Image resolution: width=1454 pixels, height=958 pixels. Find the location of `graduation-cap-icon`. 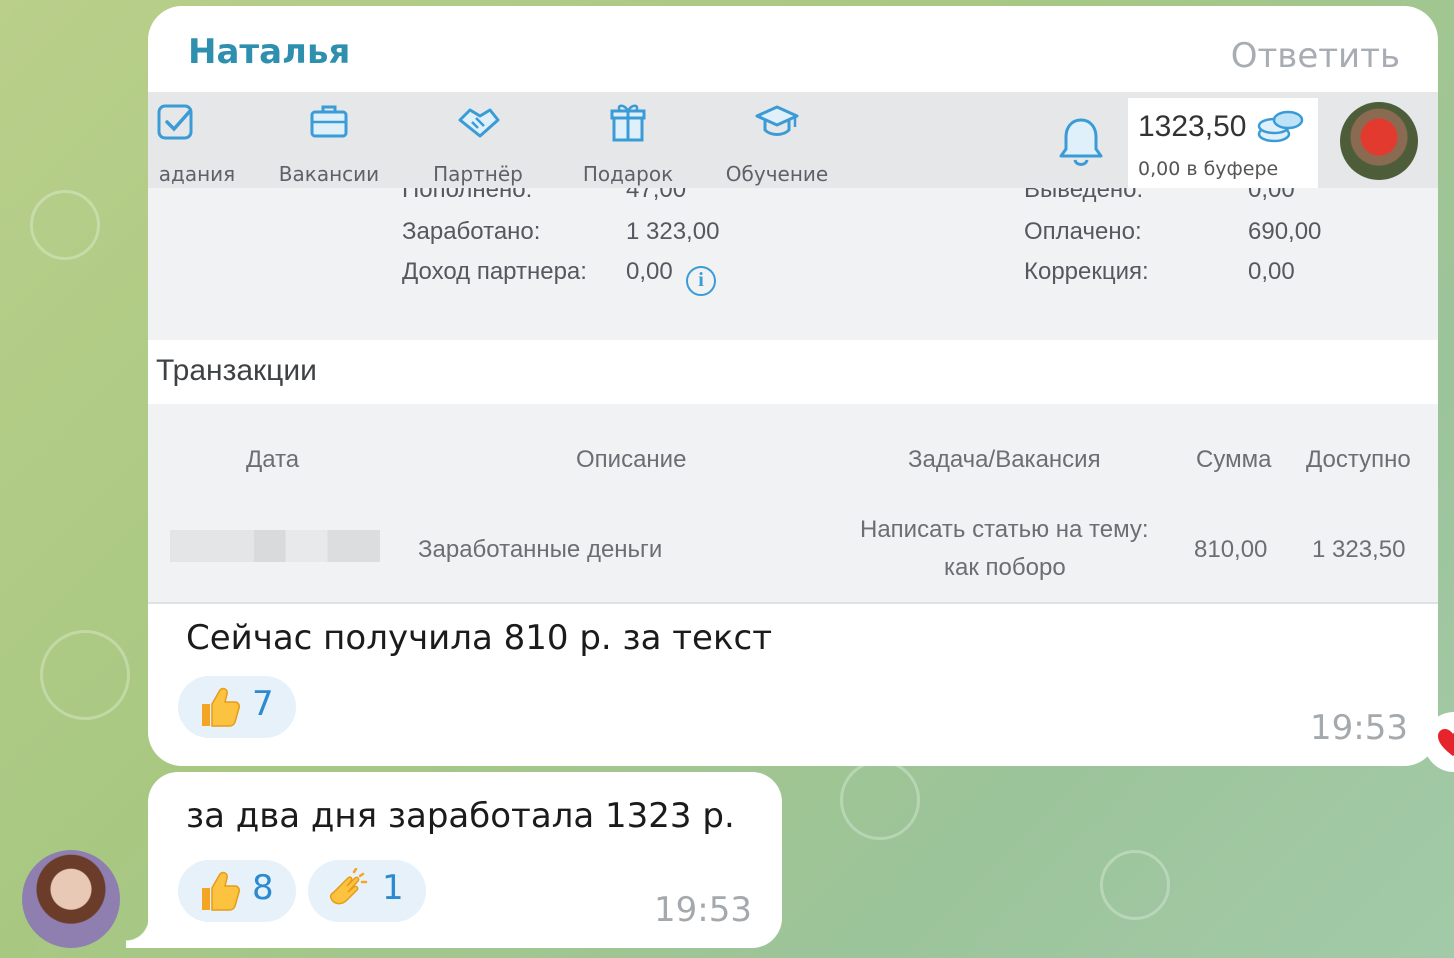

graduation-cap-icon is located at coordinates (777, 120).